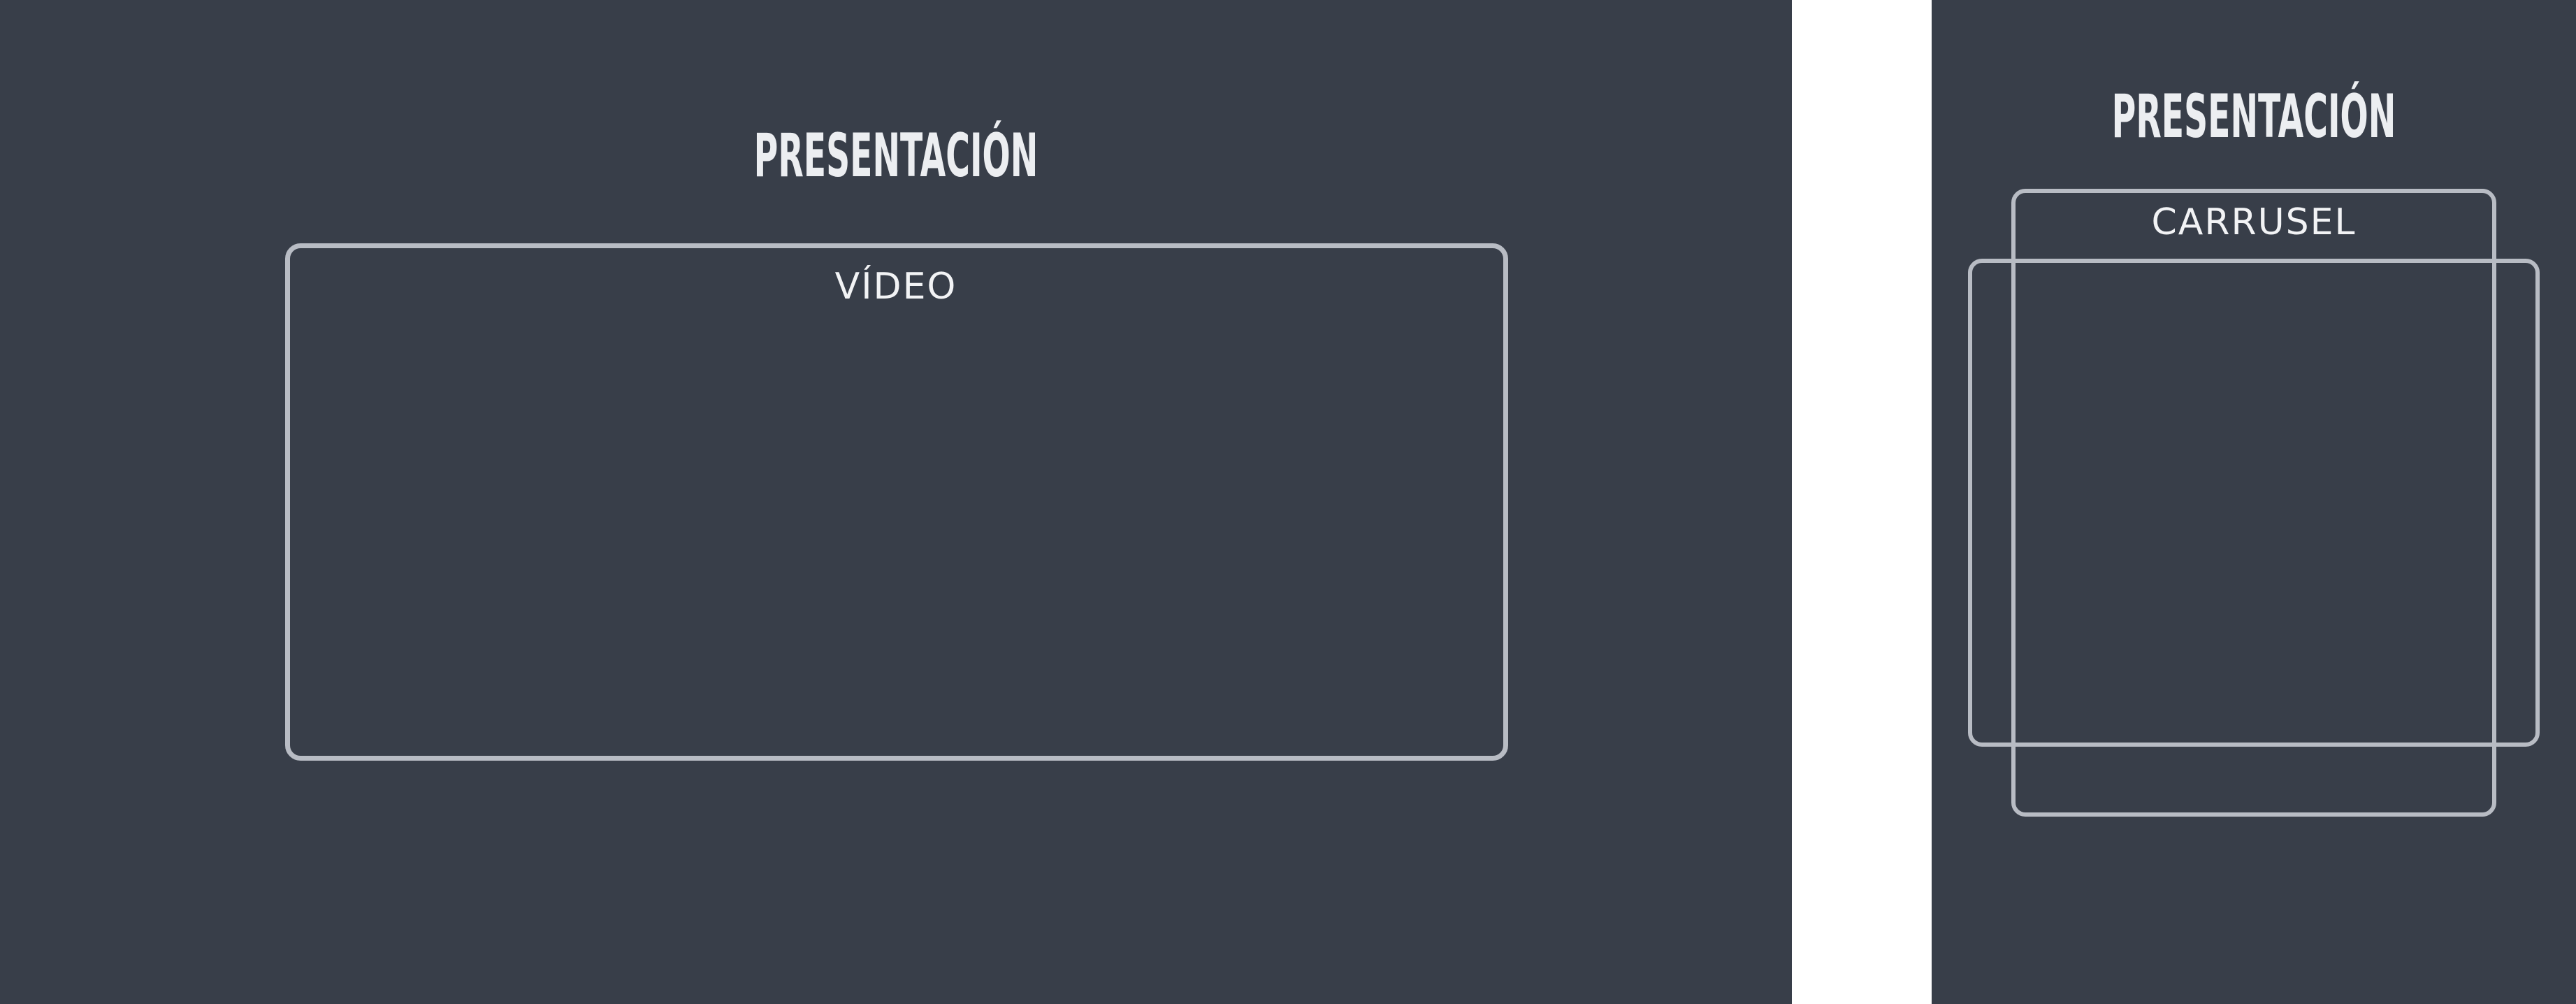 This screenshot has height=1004, width=2576. What do you see at coordinates (896, 156) in the screenshot?
I see `video-panel-title: PRESENTACIÓN` at bounding box center [896, 156].